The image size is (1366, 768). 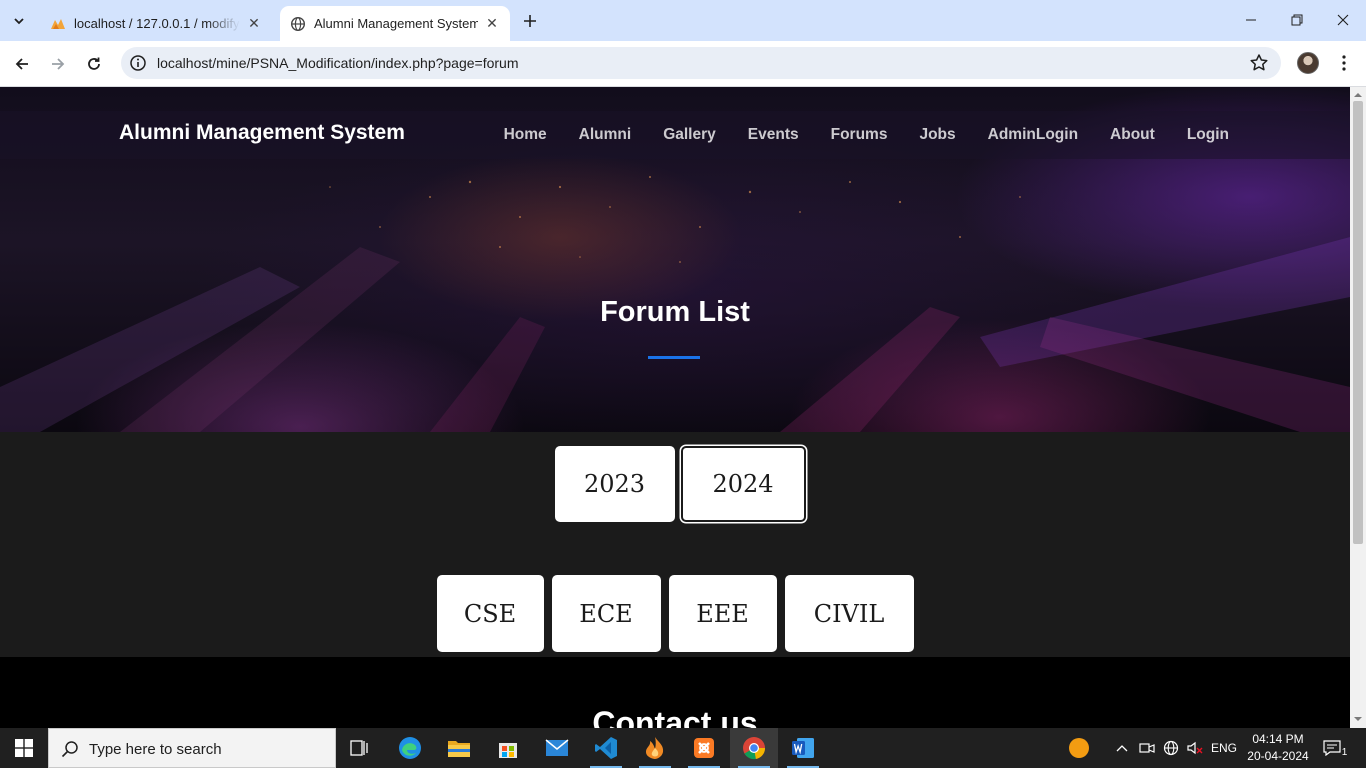 I want to click on tab-title: localhost / 127.0.0.1 / modifyalumni, so click(x=157, y=23).